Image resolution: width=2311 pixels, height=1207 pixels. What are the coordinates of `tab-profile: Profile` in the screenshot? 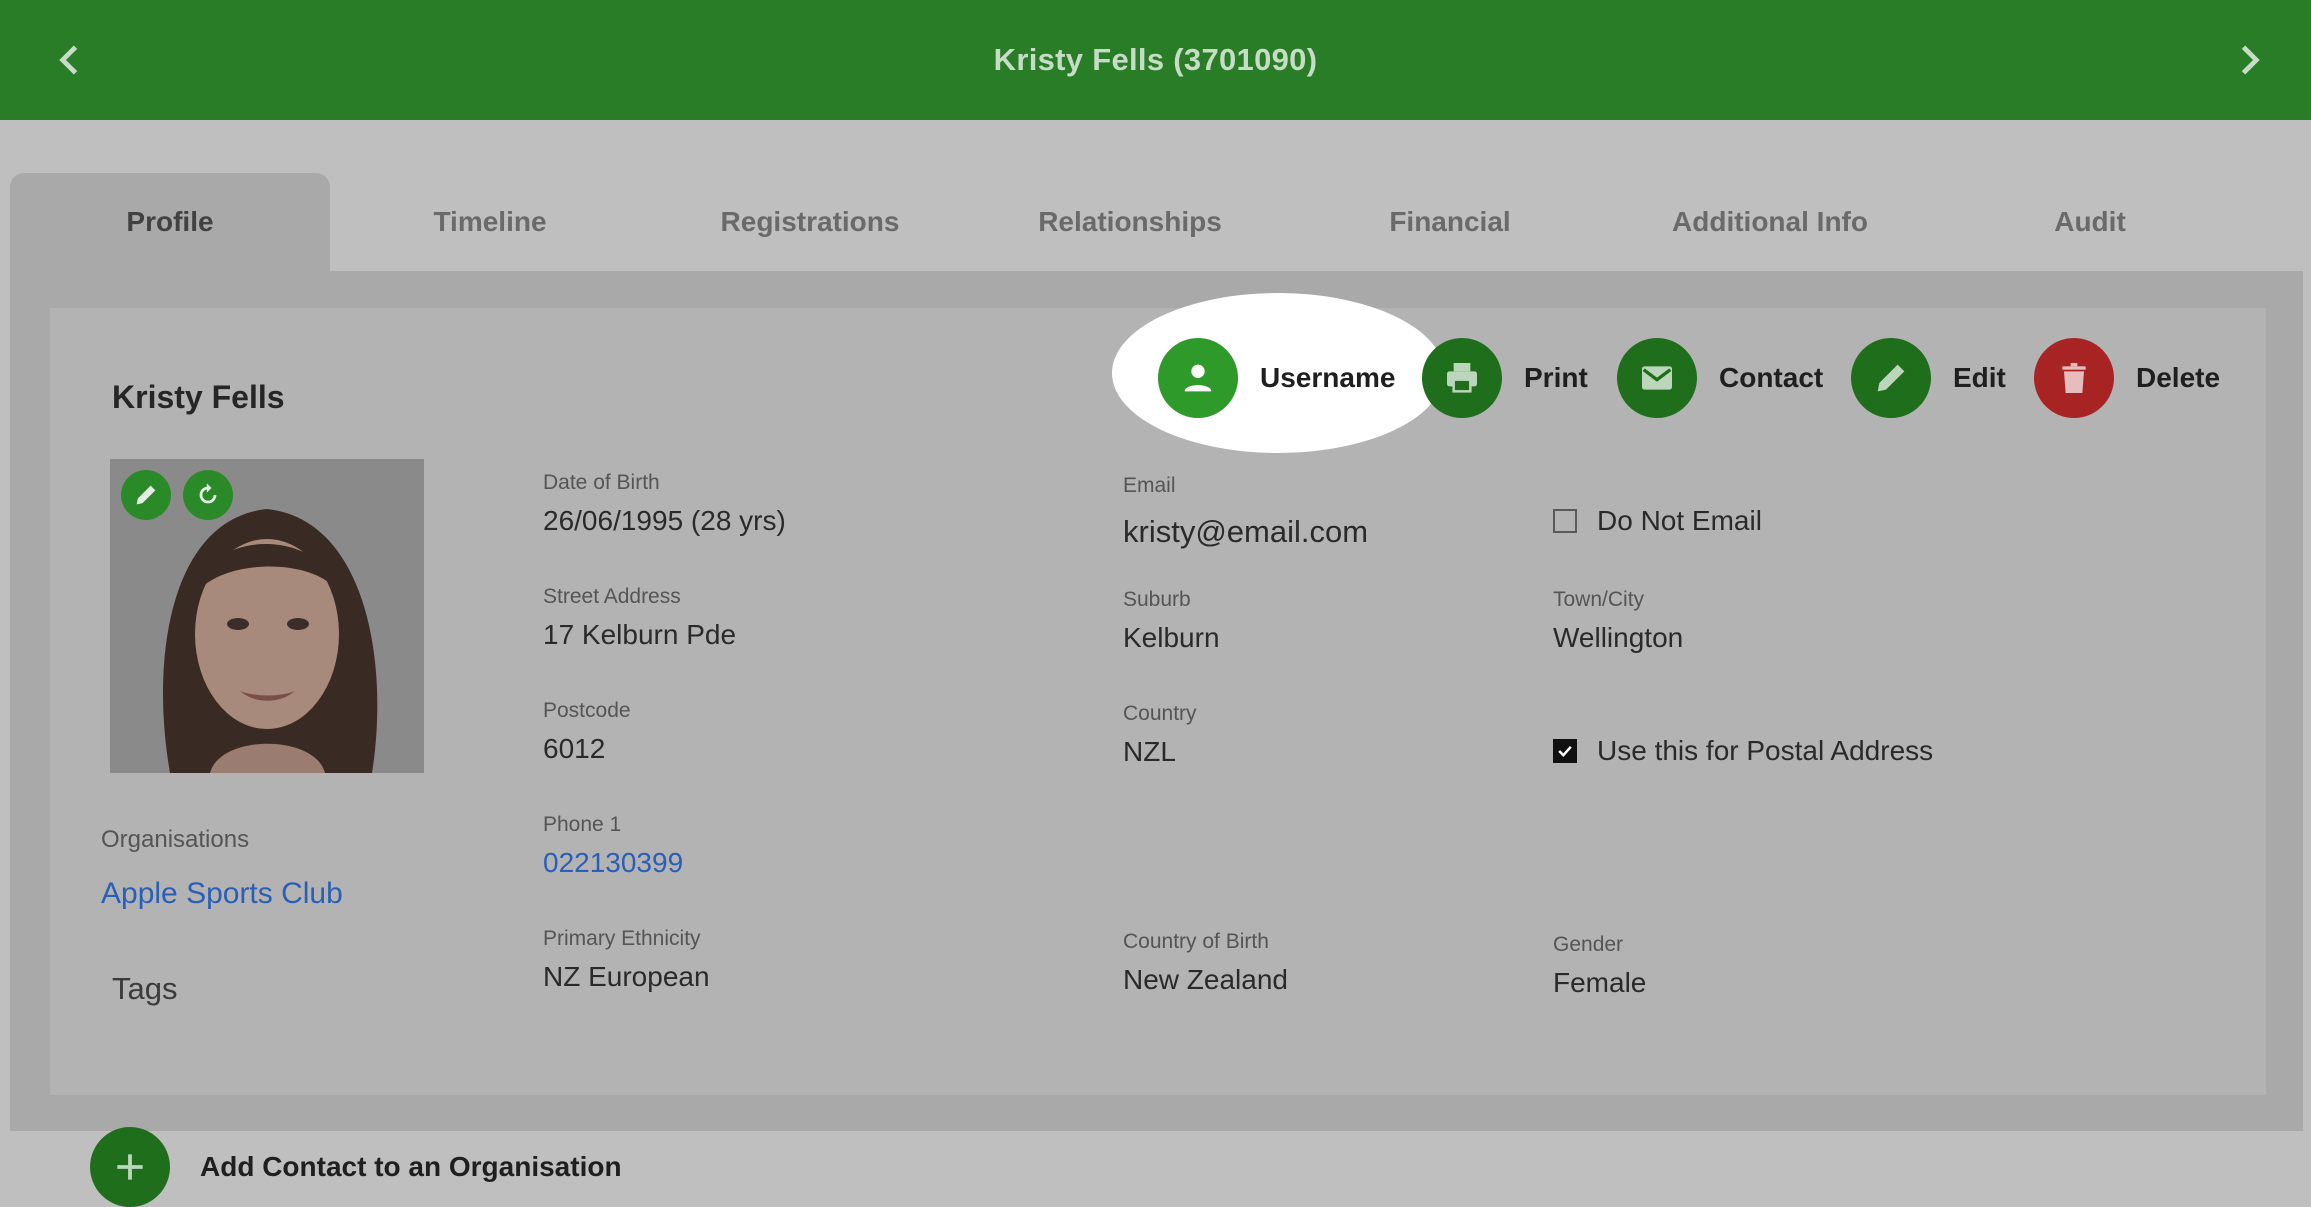 It's located at (170, 222).